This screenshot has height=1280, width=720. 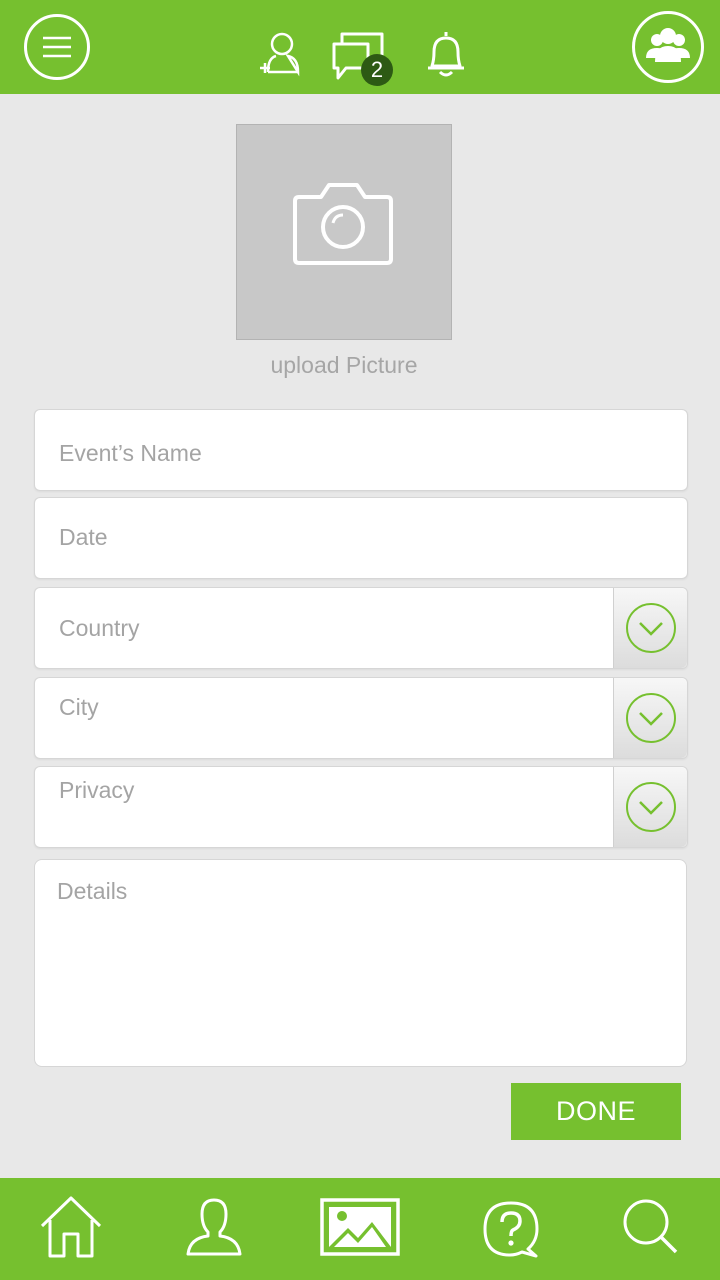 I want to click on upload-picture-label: upload Picture, so click(x=344, y=365).